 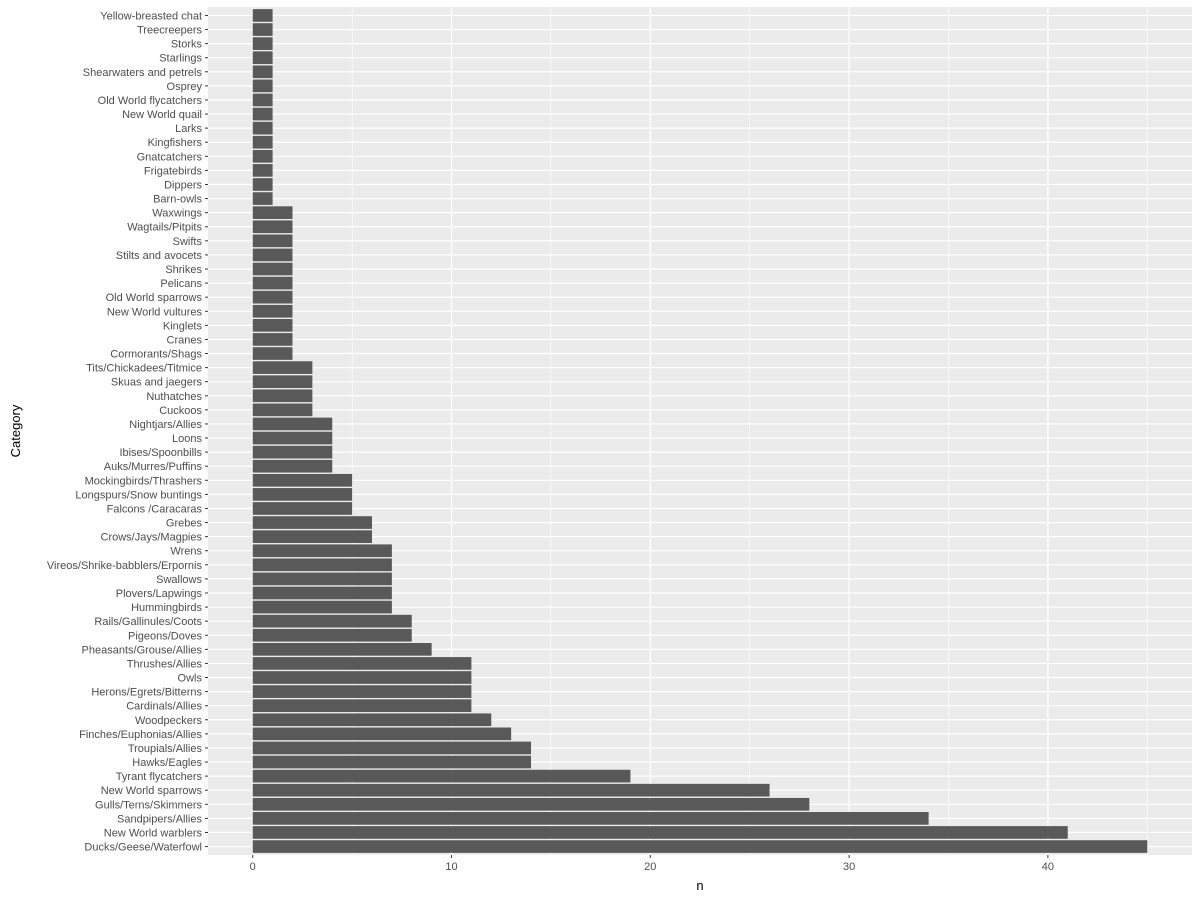 I want to click on y-tick-label: Pheasants/Grouse/Allies, so click(x=142, y=650).